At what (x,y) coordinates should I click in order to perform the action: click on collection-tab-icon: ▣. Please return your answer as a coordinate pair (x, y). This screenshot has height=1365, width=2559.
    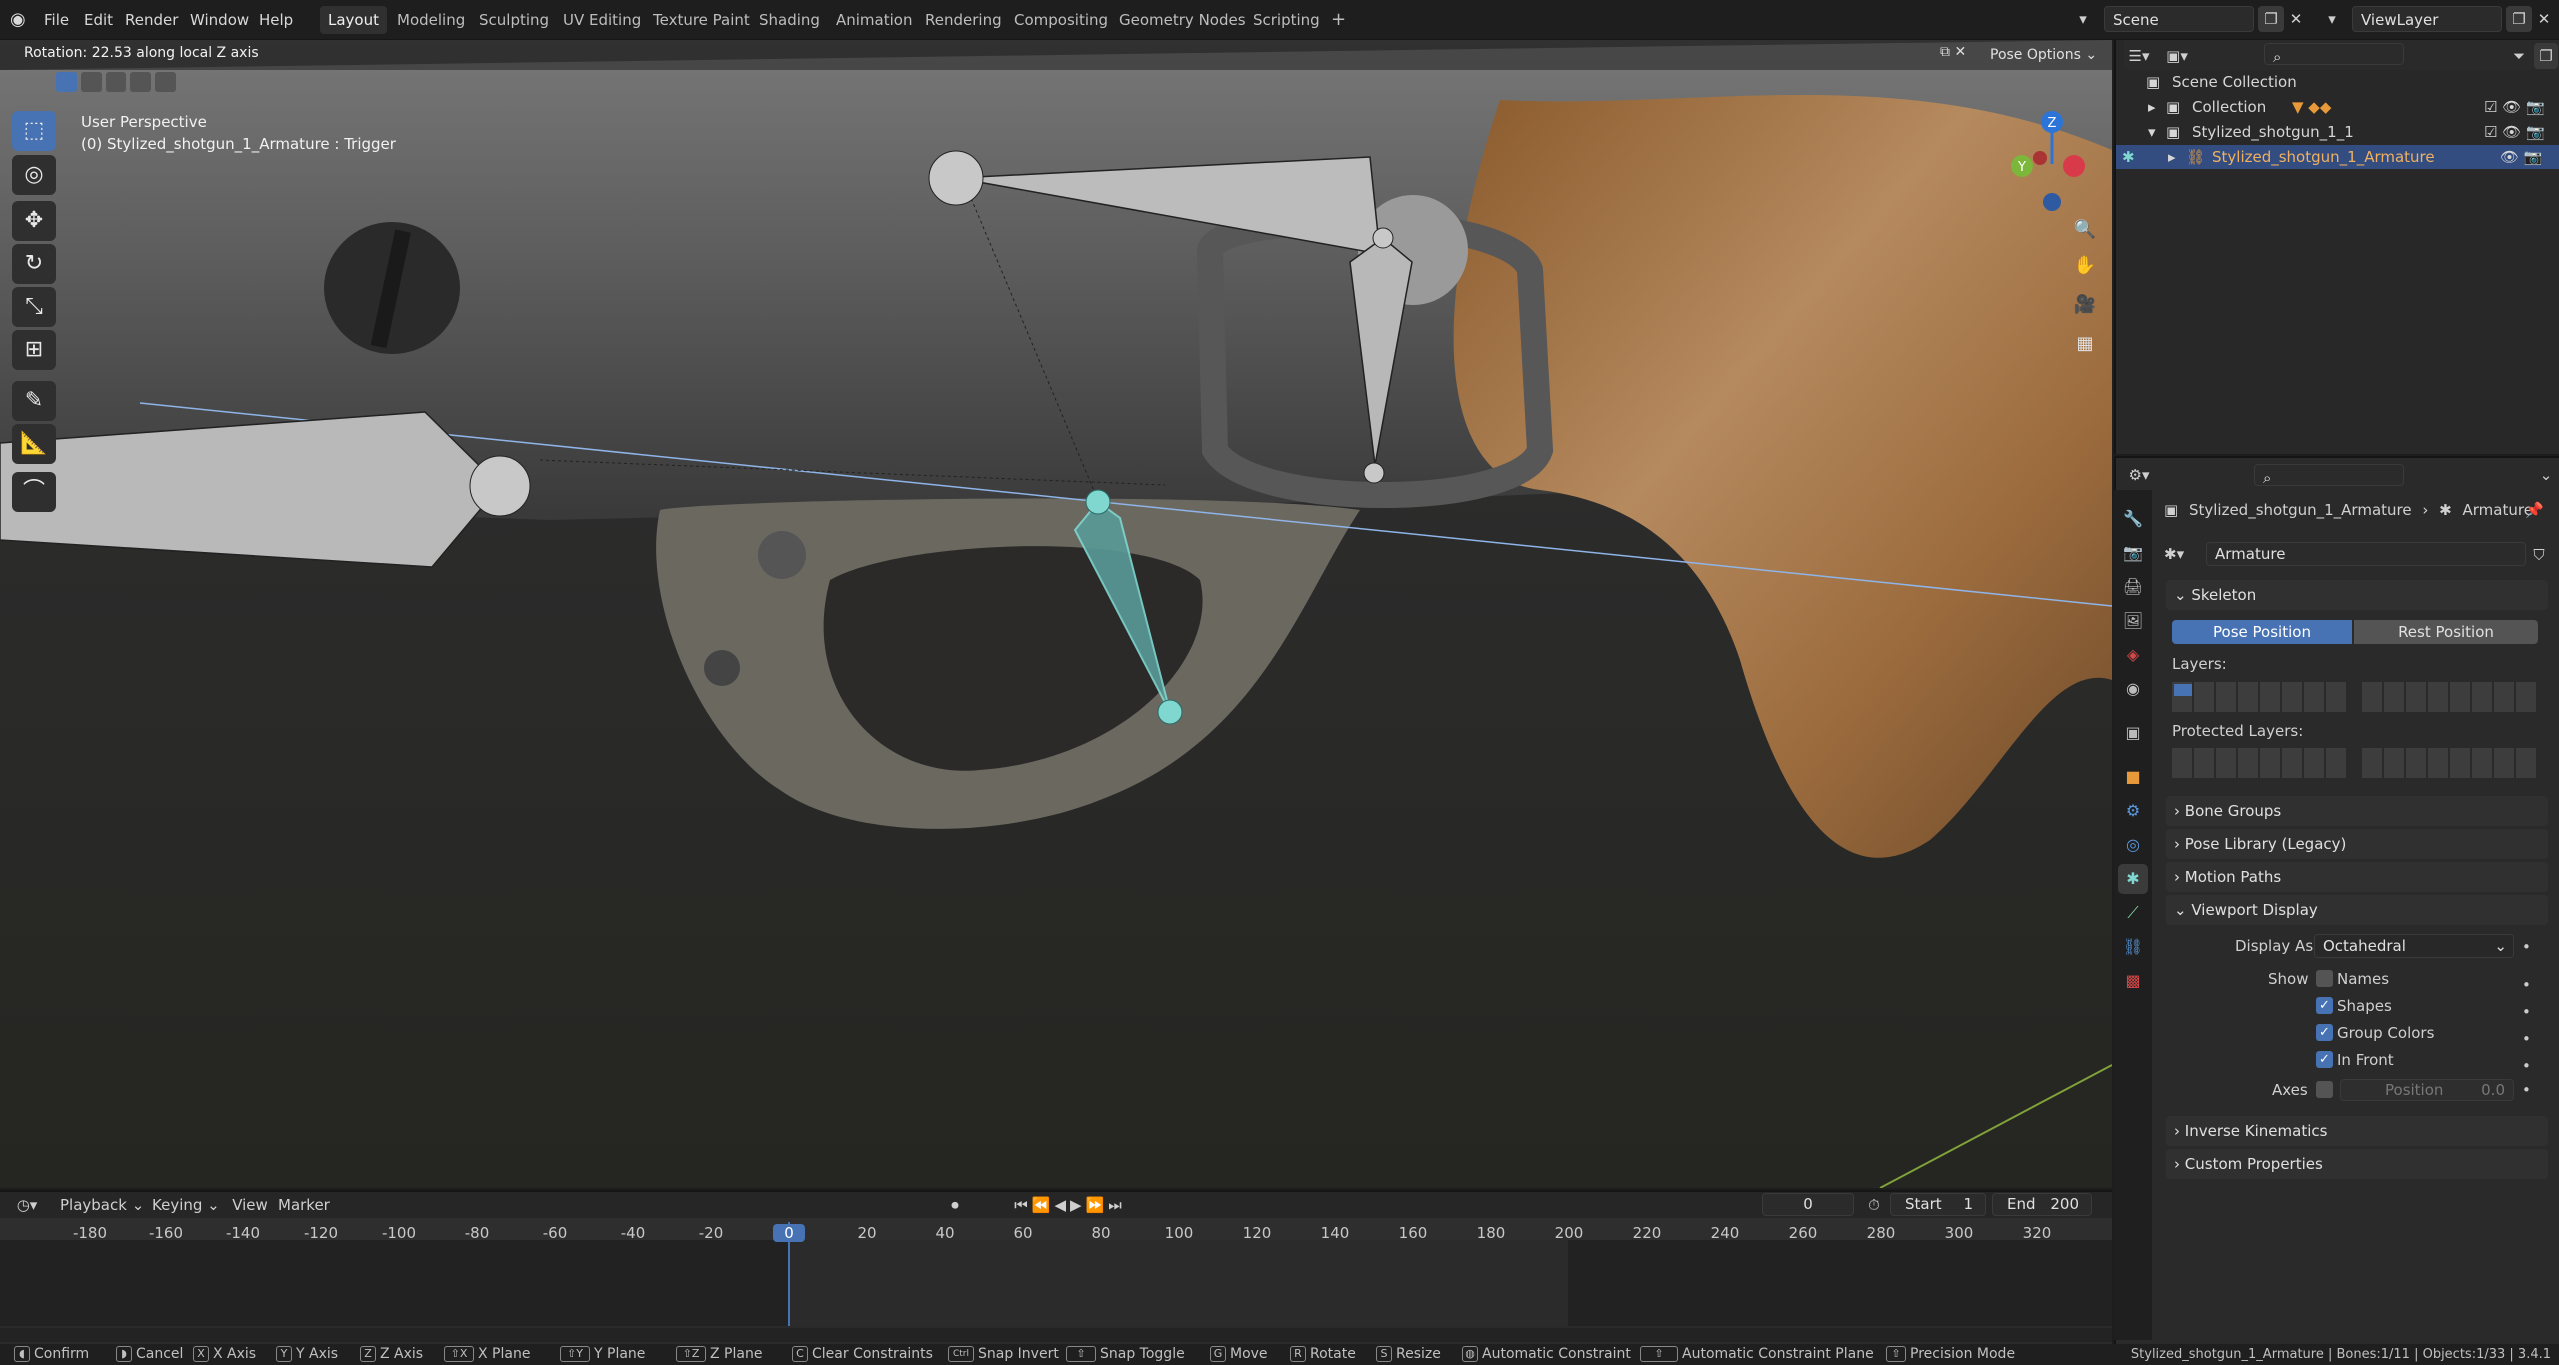
    Looking at the image, I should click on (2133, 733).